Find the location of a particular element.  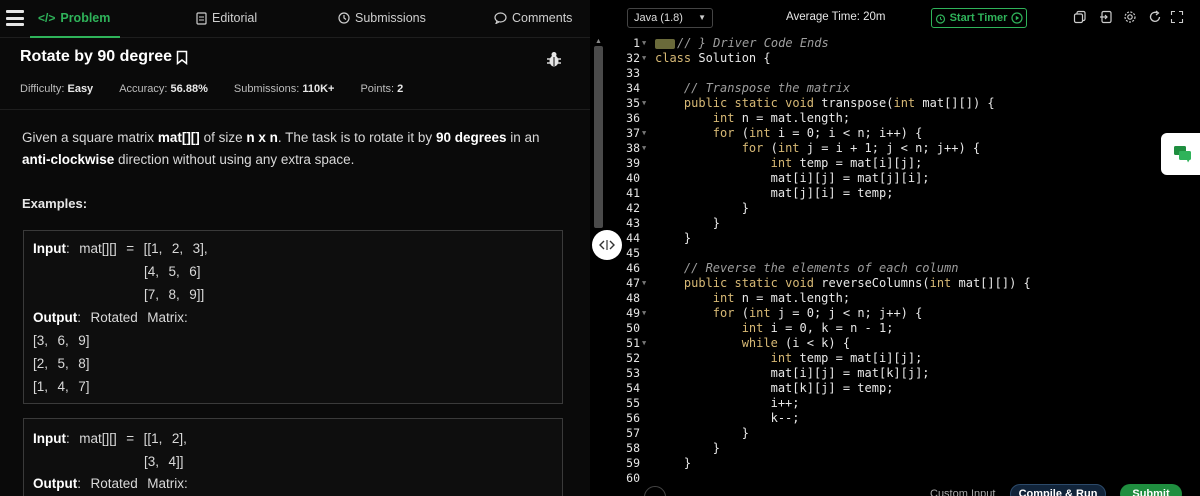

language-select: Java (1.8) ▼ is located at coordinates (670, 18).